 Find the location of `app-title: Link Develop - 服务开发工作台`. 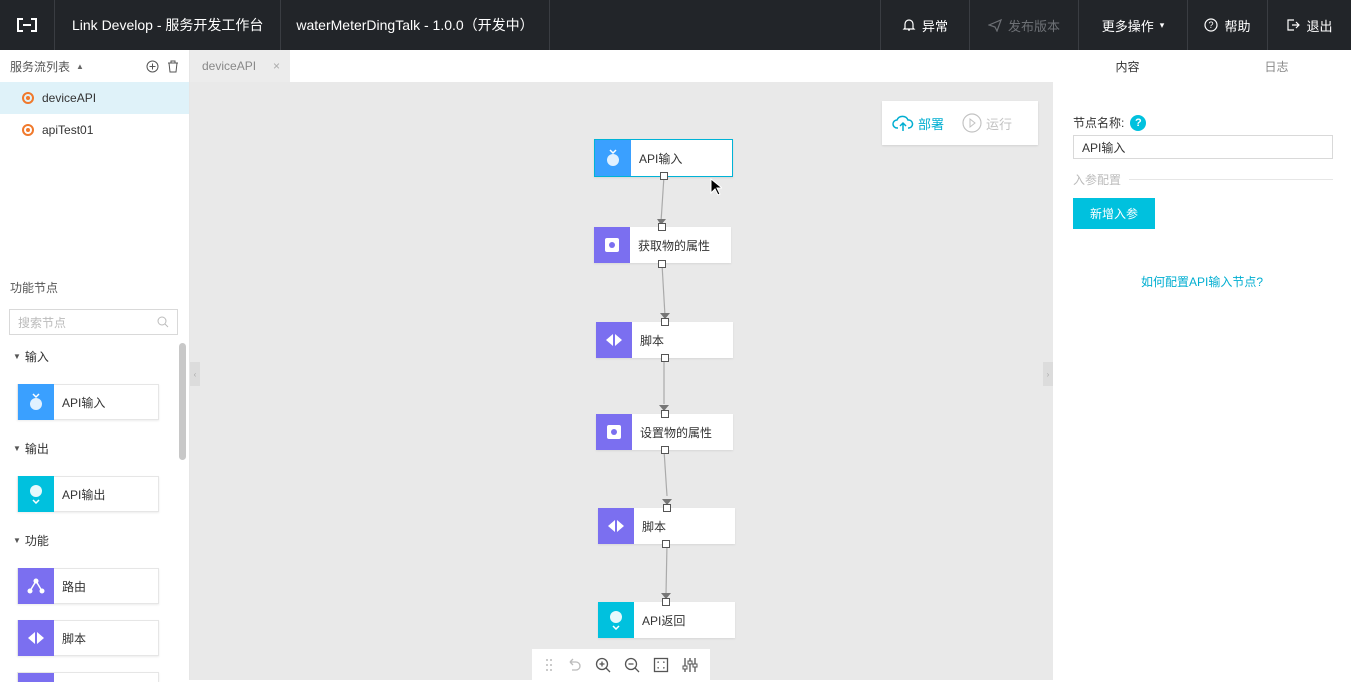

app-title: Link Develop - 服务开发工作台 is located at coordinates (168, 25).